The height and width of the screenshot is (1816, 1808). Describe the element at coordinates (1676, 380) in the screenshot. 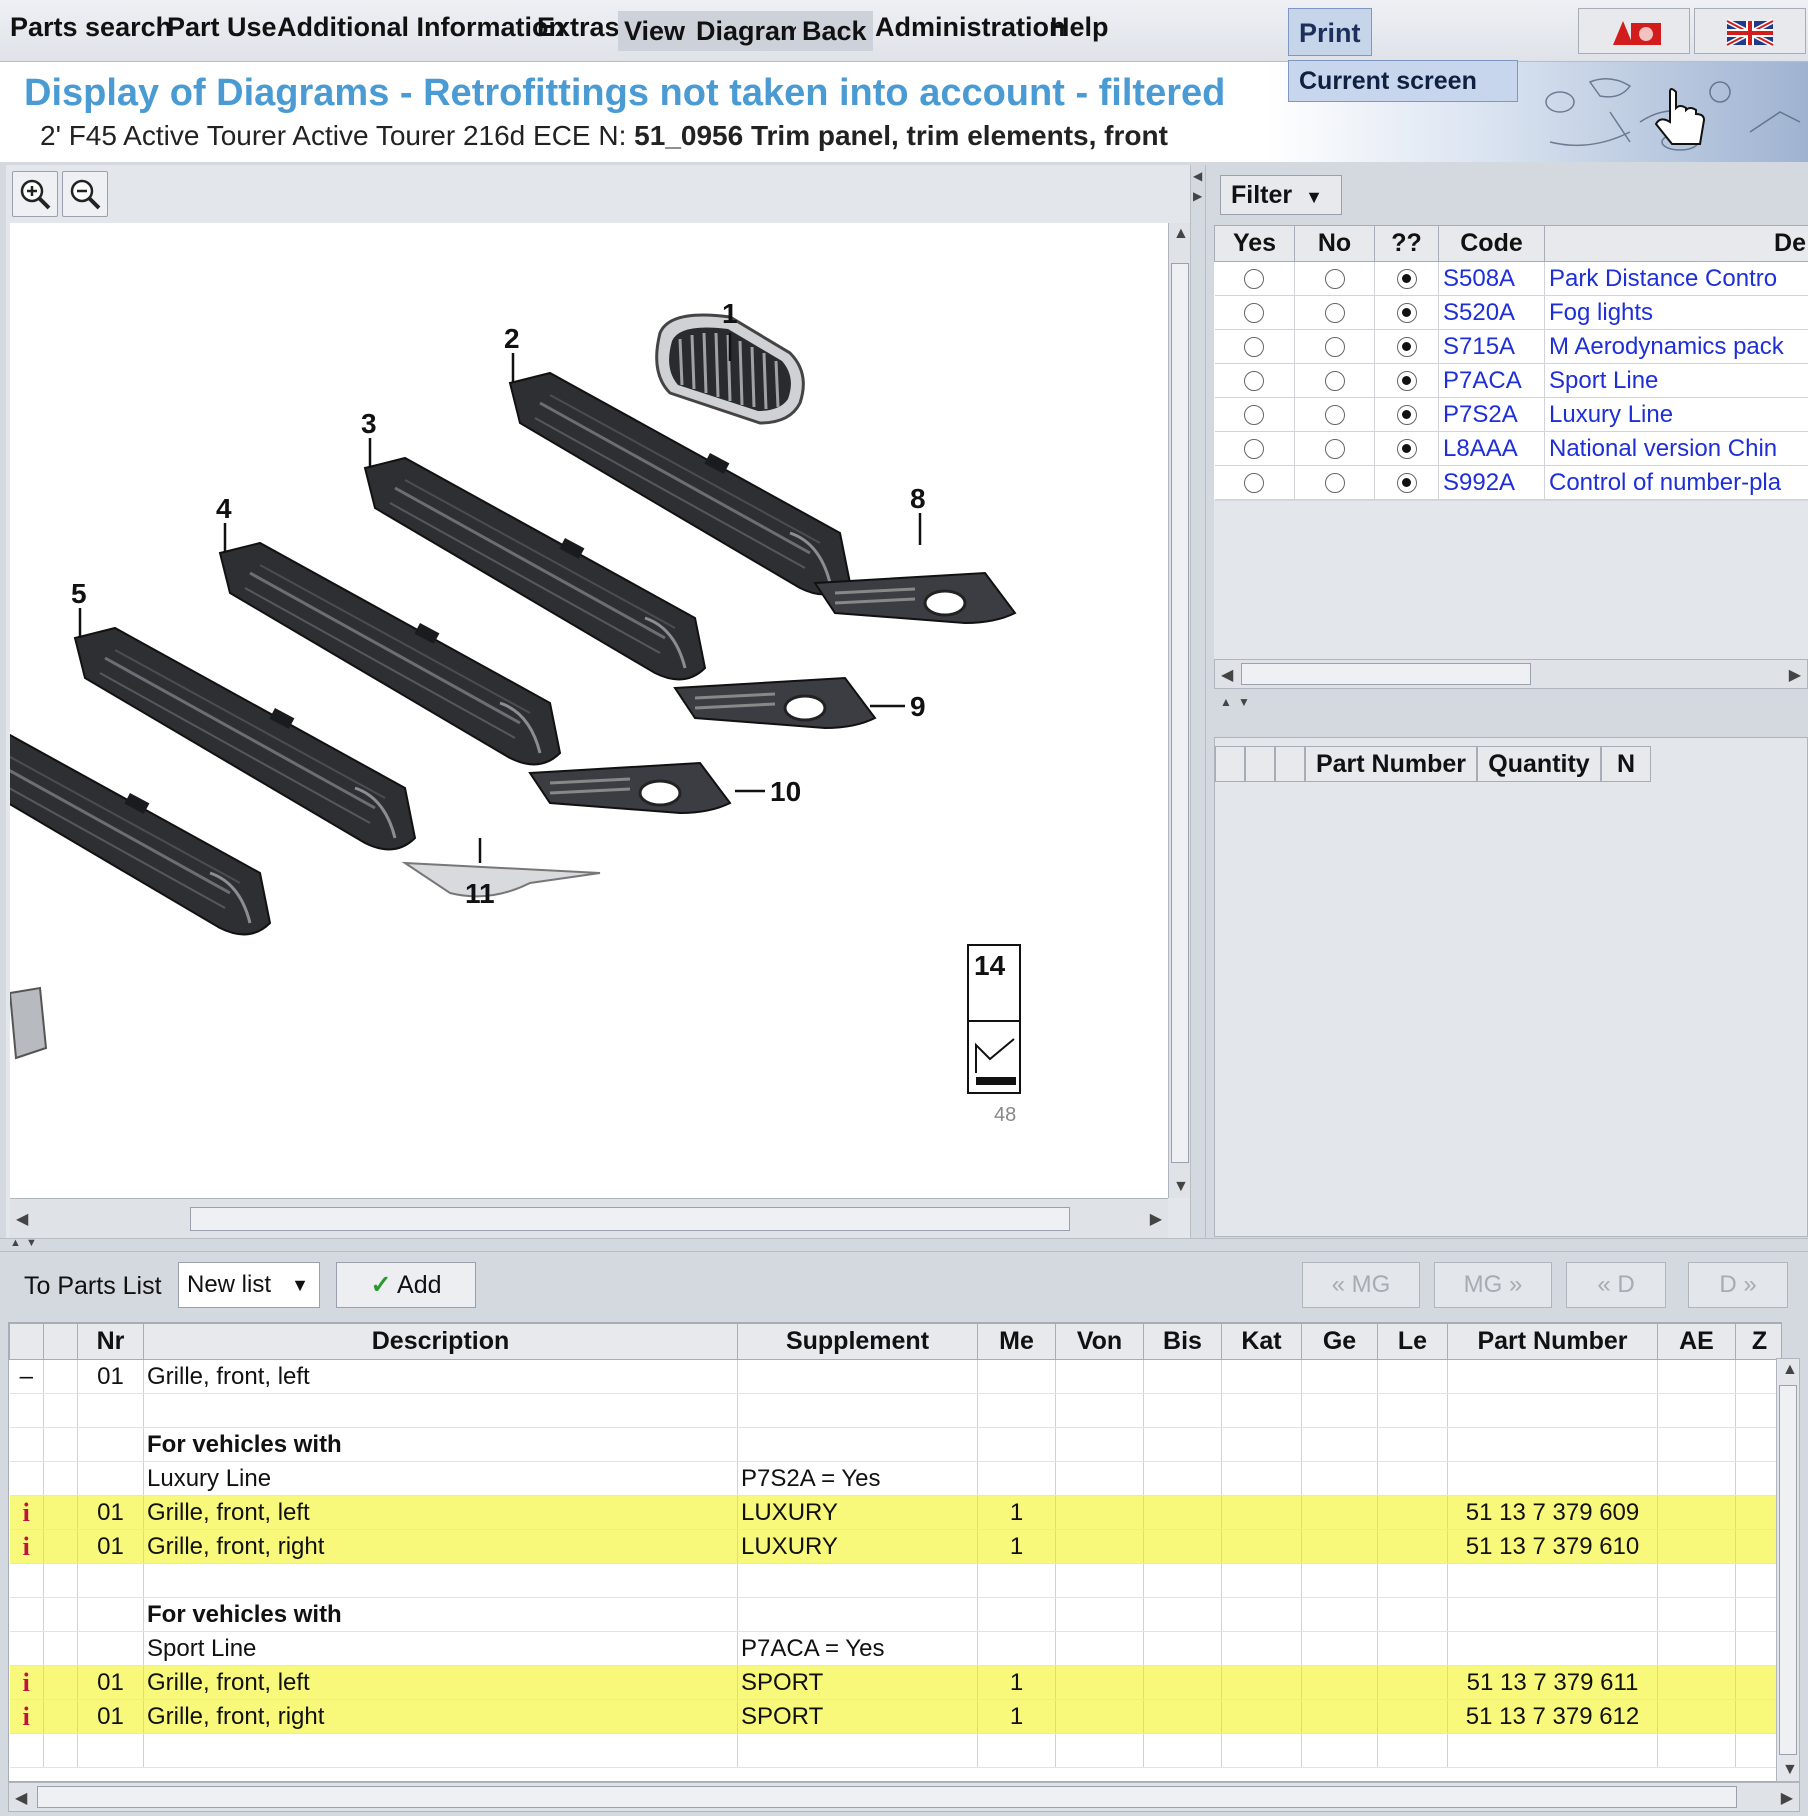

I see `filter-description: Sport Line` at that location.